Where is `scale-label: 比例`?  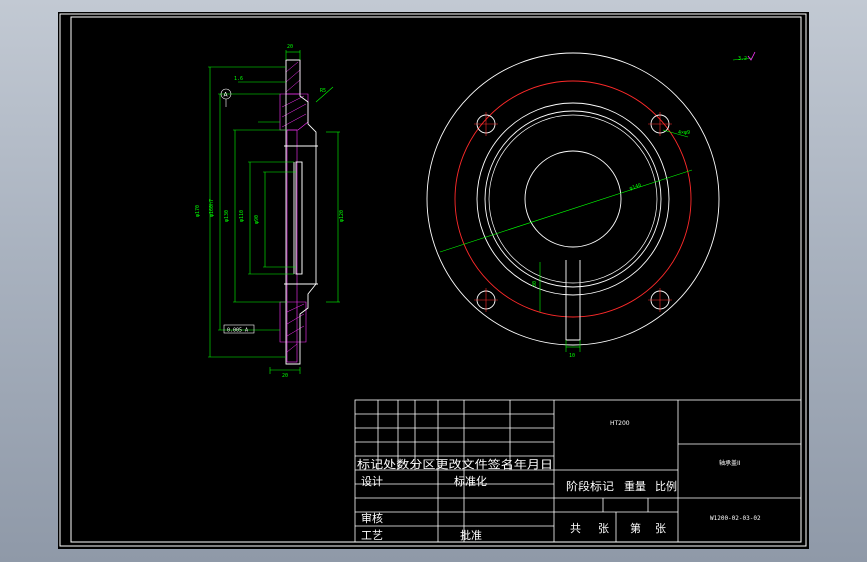 scale-label: 比例 is located at coordinates (666, 486).